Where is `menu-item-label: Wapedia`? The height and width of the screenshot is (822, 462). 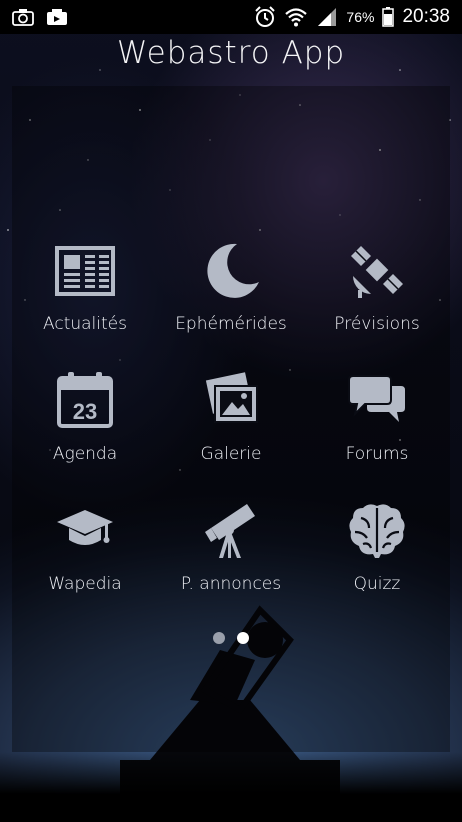
menu-item-label: Wapedia is located at coordinates (85, 584).